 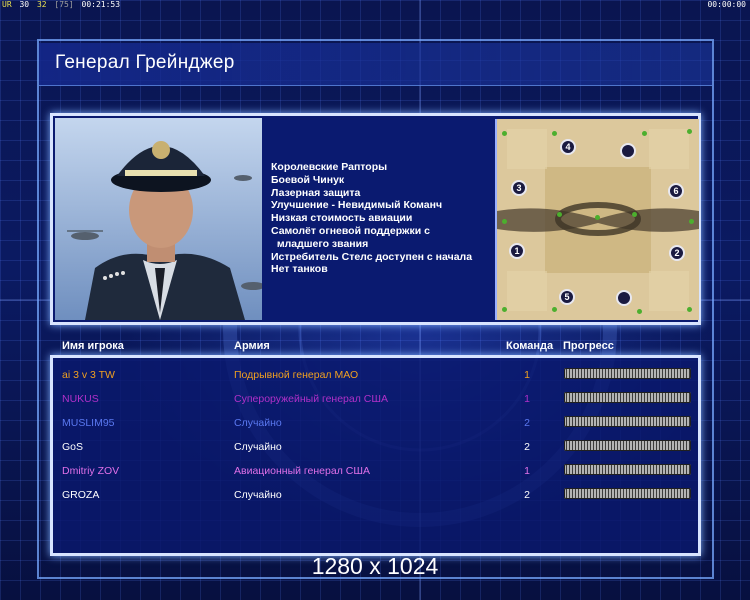 I want to click on trait-item: младшего звания, so click(x=320, y=243).